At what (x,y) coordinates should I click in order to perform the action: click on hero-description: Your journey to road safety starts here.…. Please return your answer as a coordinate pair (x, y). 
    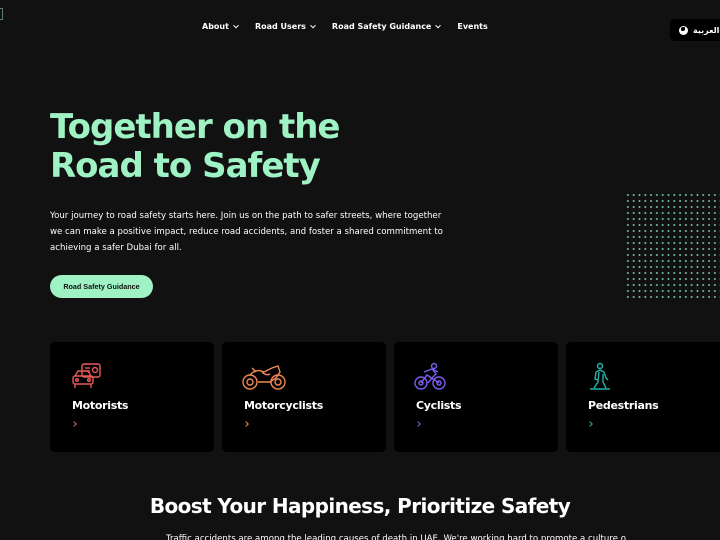
    Looking at the image, I should click on (246, 232).